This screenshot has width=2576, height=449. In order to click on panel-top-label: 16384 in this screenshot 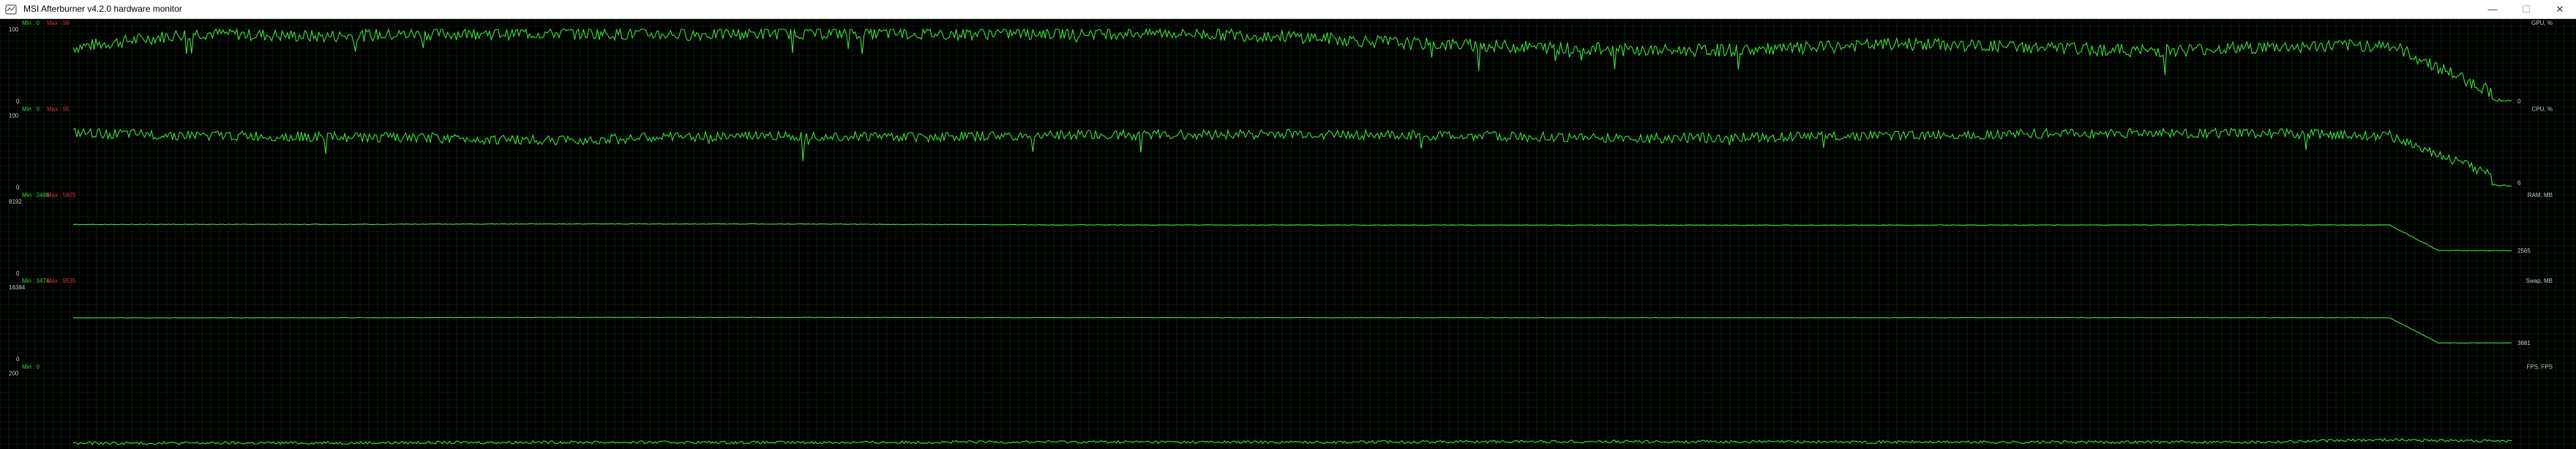, I will do `click(17, 287)`.